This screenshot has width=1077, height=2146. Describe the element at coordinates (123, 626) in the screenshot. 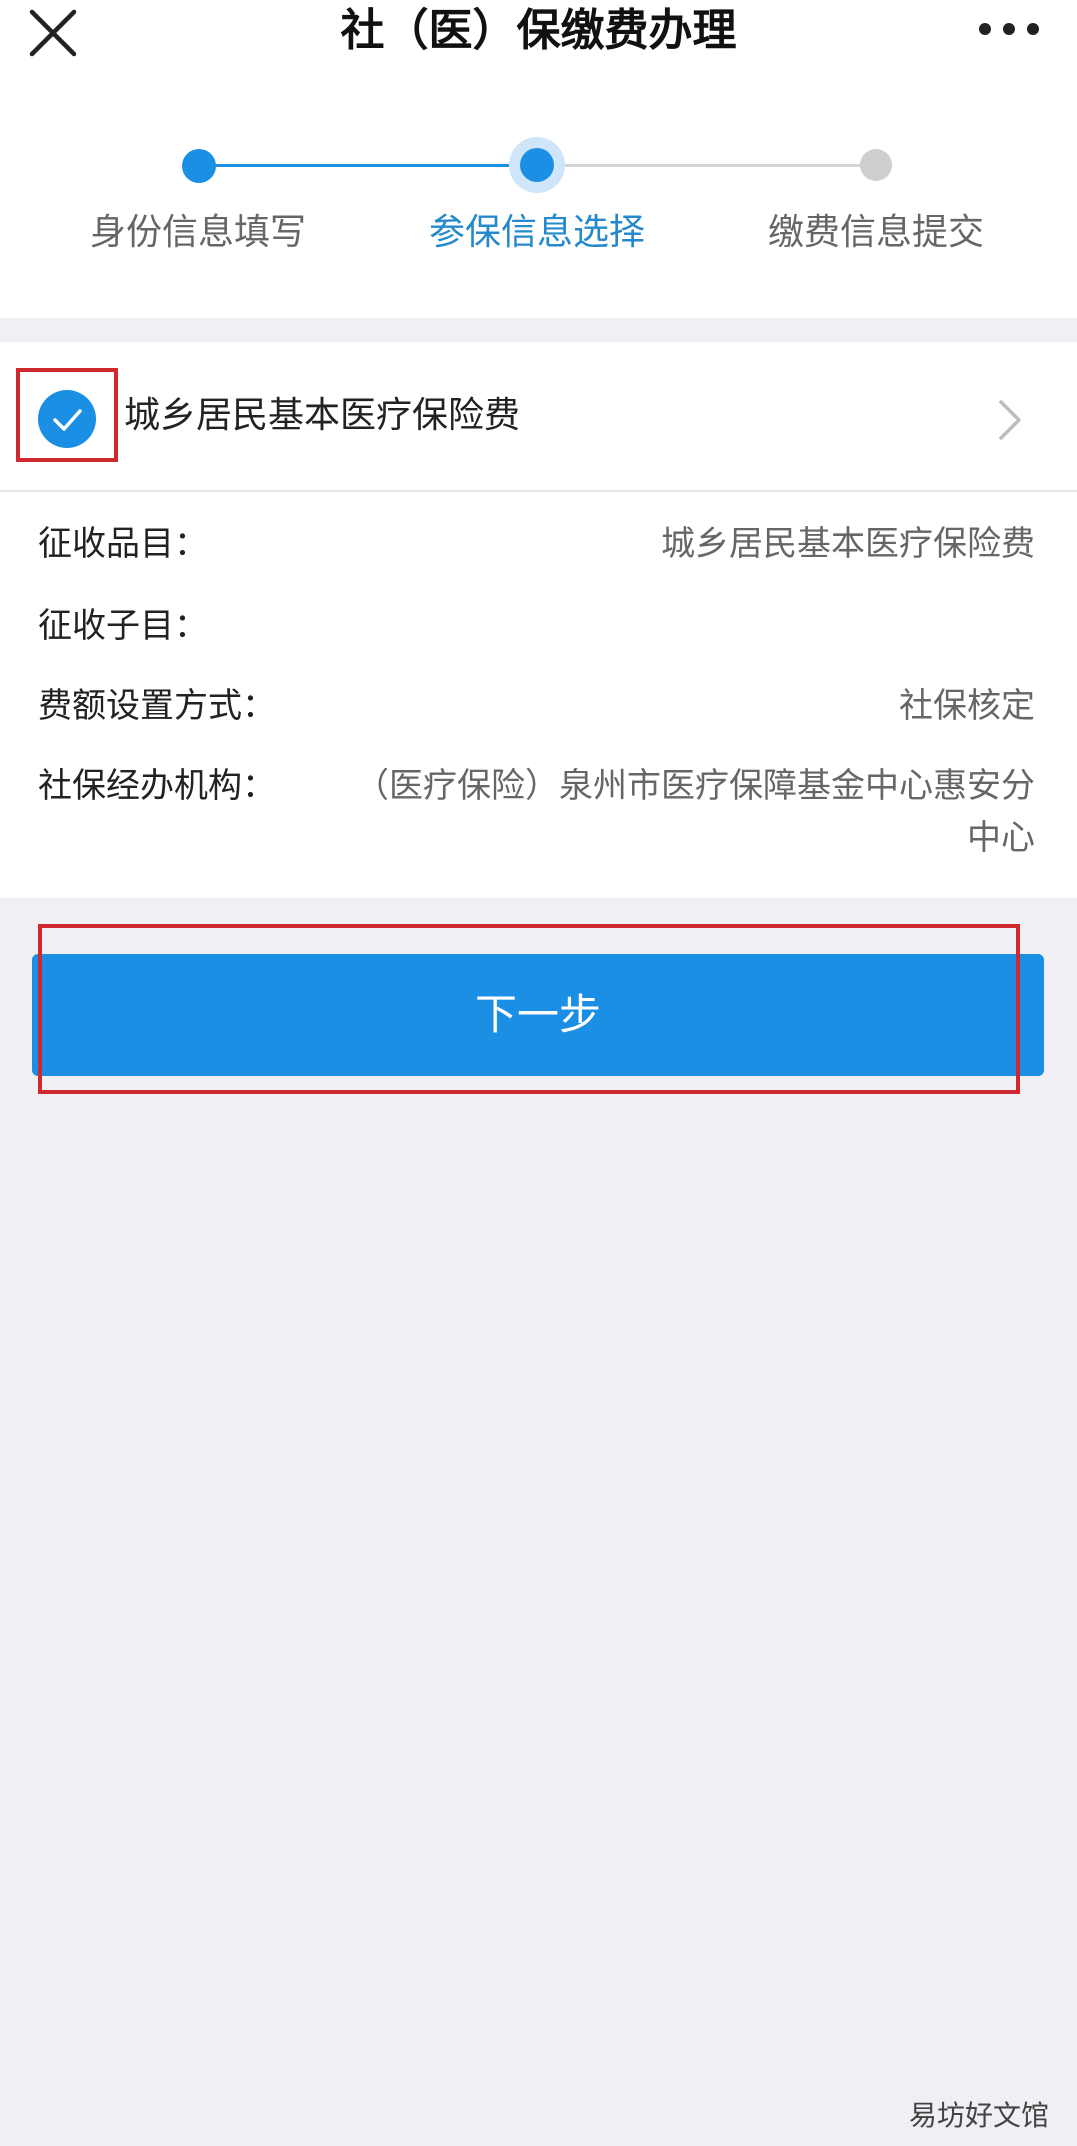

I see `detail-key: 征收子目：` at that location.